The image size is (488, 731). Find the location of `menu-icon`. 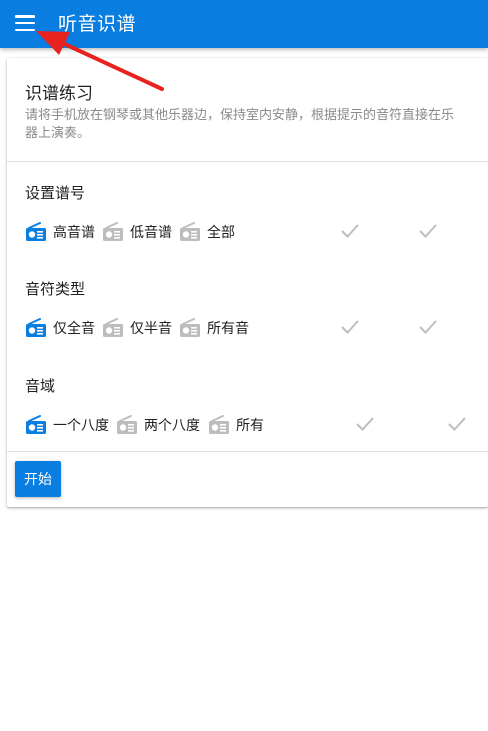

menu-icon is located at coordinates (25, 23).